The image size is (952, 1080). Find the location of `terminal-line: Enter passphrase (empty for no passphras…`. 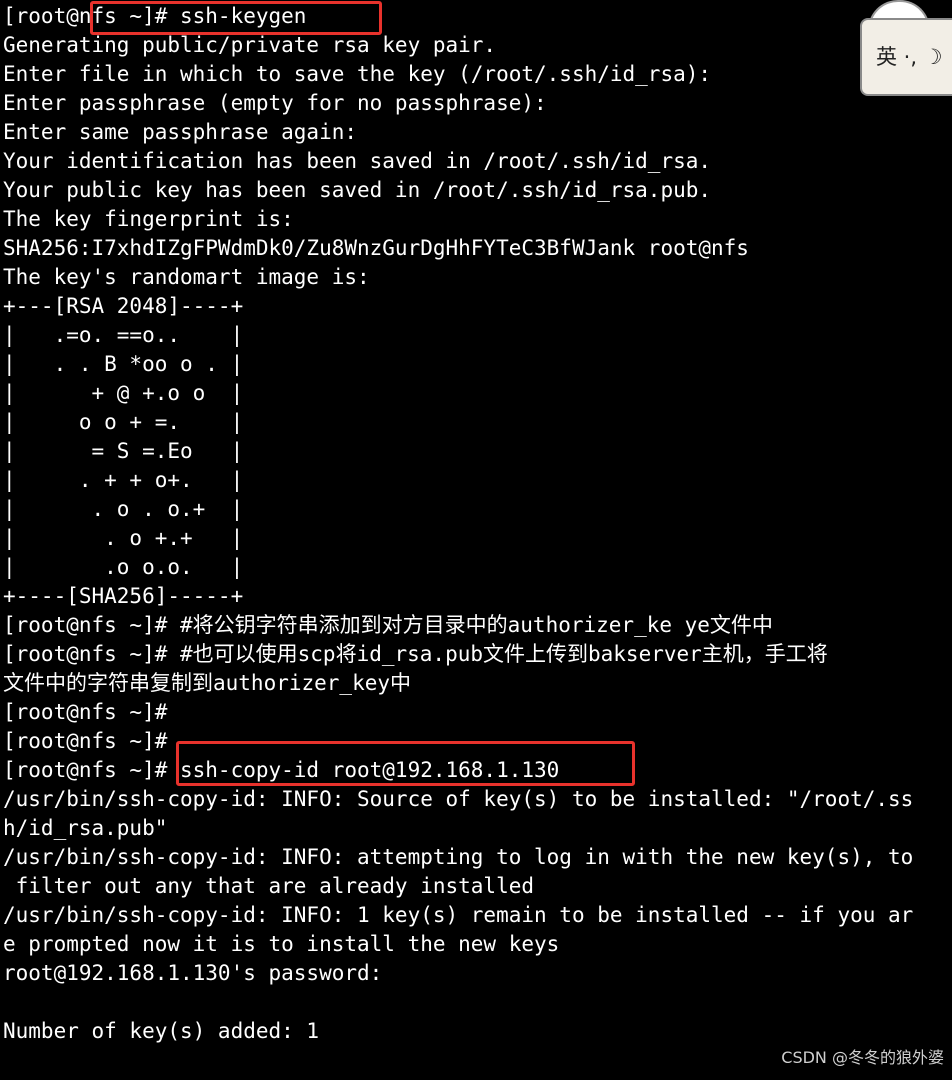

terminal-line: Enter passphrase (empty for no passphras… is located at coordinates (275, 103).